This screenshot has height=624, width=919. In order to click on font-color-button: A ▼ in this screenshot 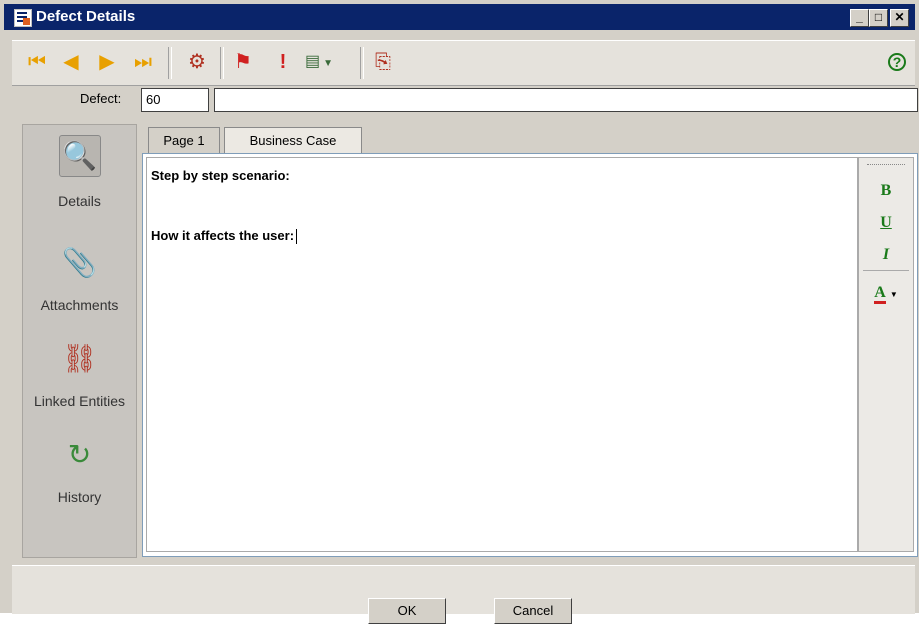, I will do `click(886, 294)`.